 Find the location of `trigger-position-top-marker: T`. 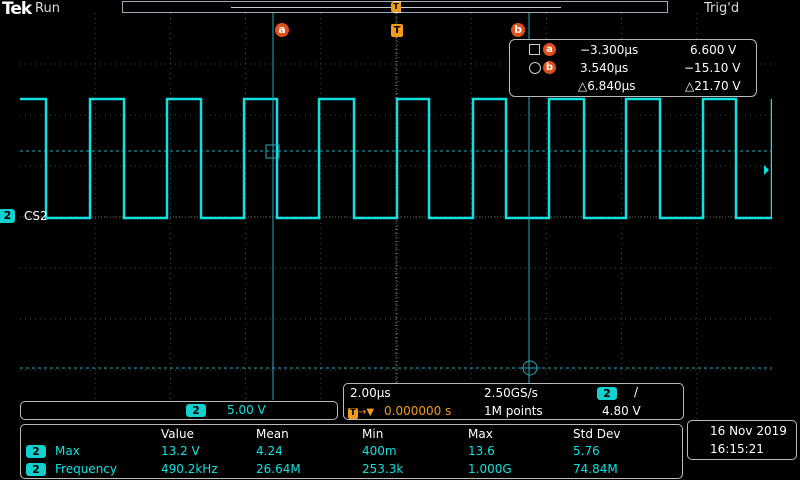

trigger-position-top-marker: T is located at coordinates (396, 7).